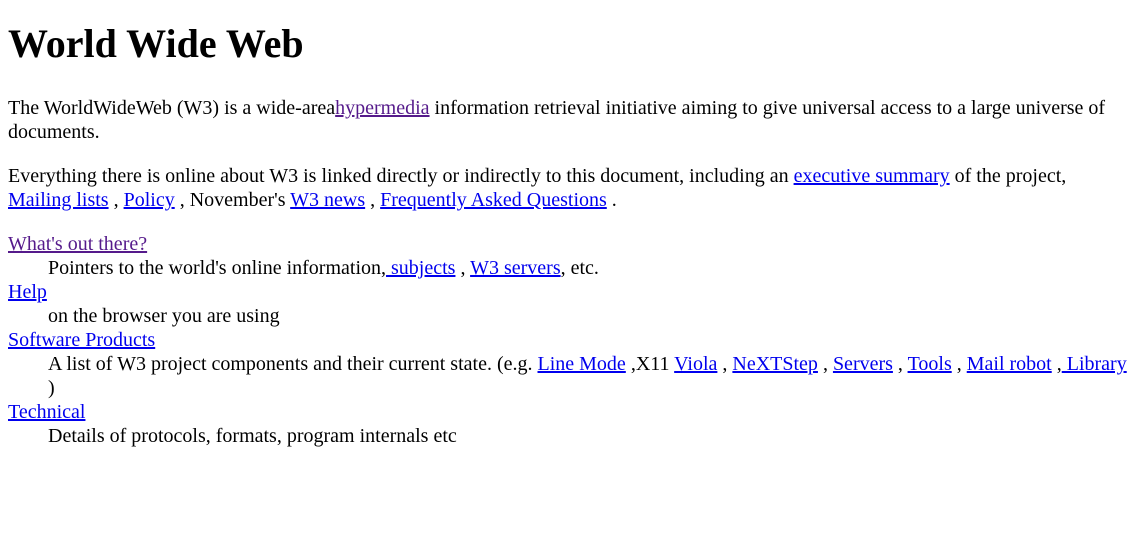 The width and height of the screenshot is (1129, 552). I want to click on topic-term-whats-out-there: What's out there?, so click(568, 244).